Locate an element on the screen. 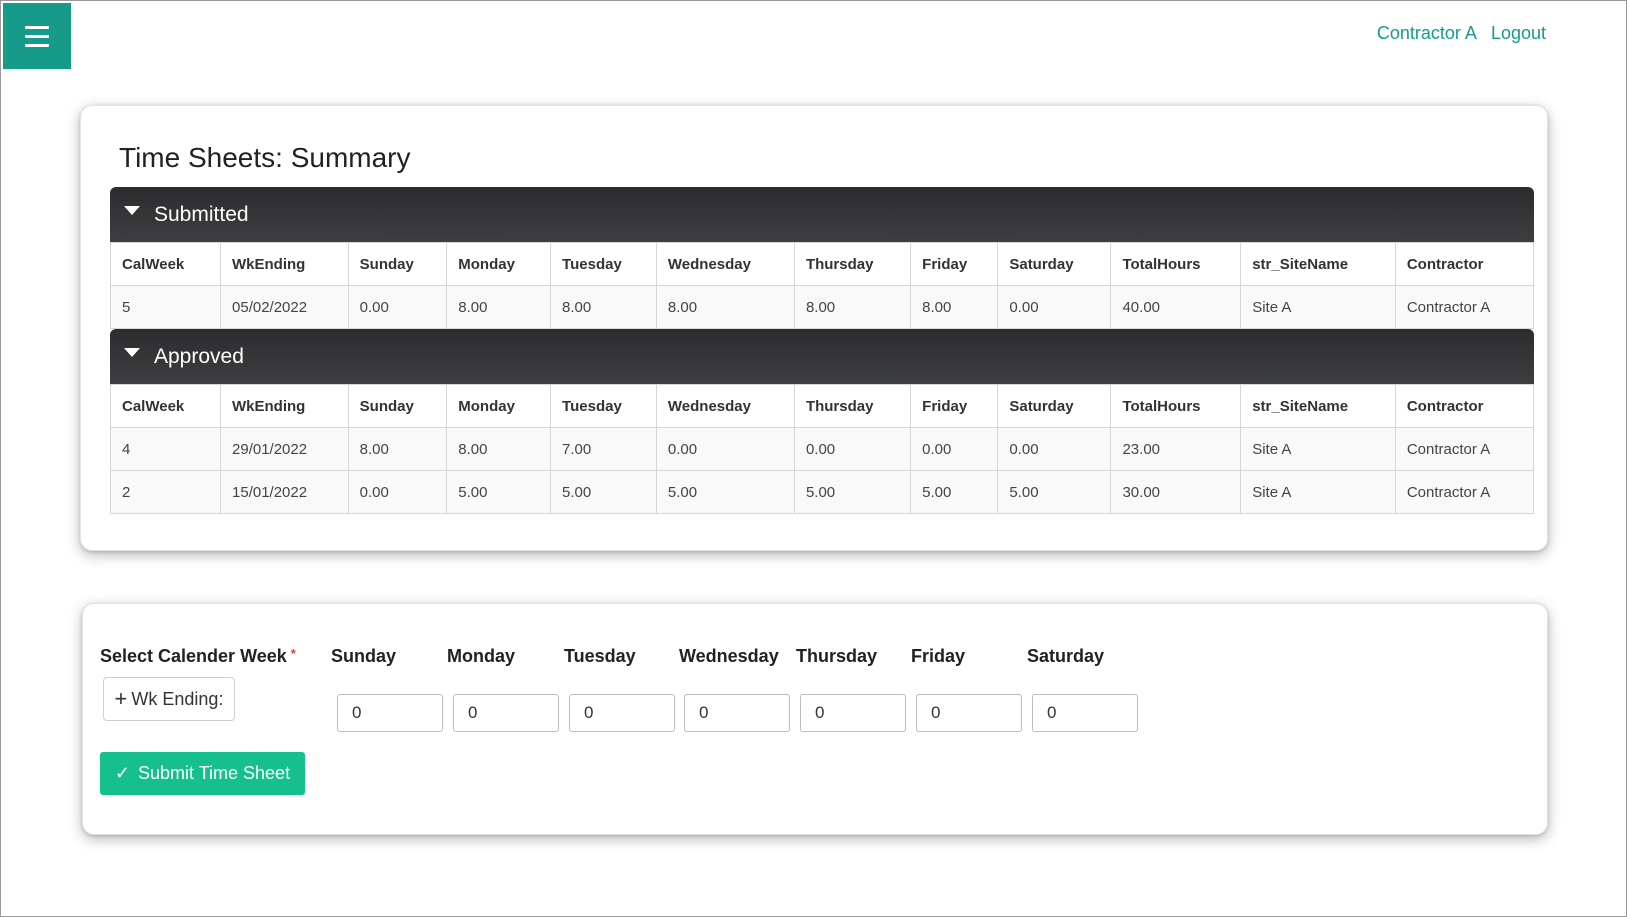  cell-friday: 0.00 is located at coordinates (954, 449).